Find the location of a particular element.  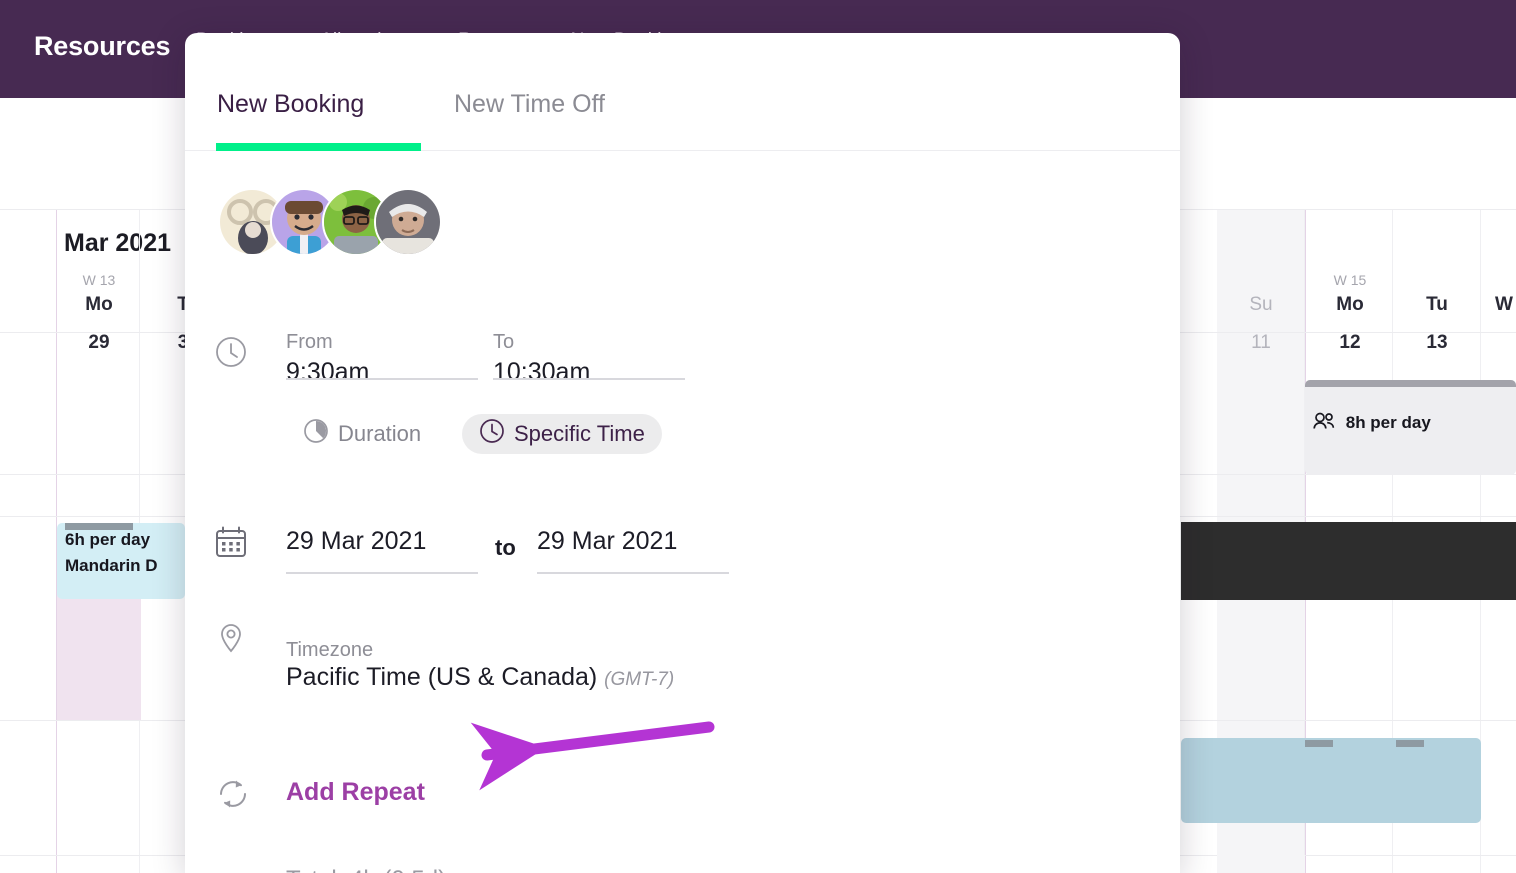

active-tab-indicator is located at coordinates (318, 147).